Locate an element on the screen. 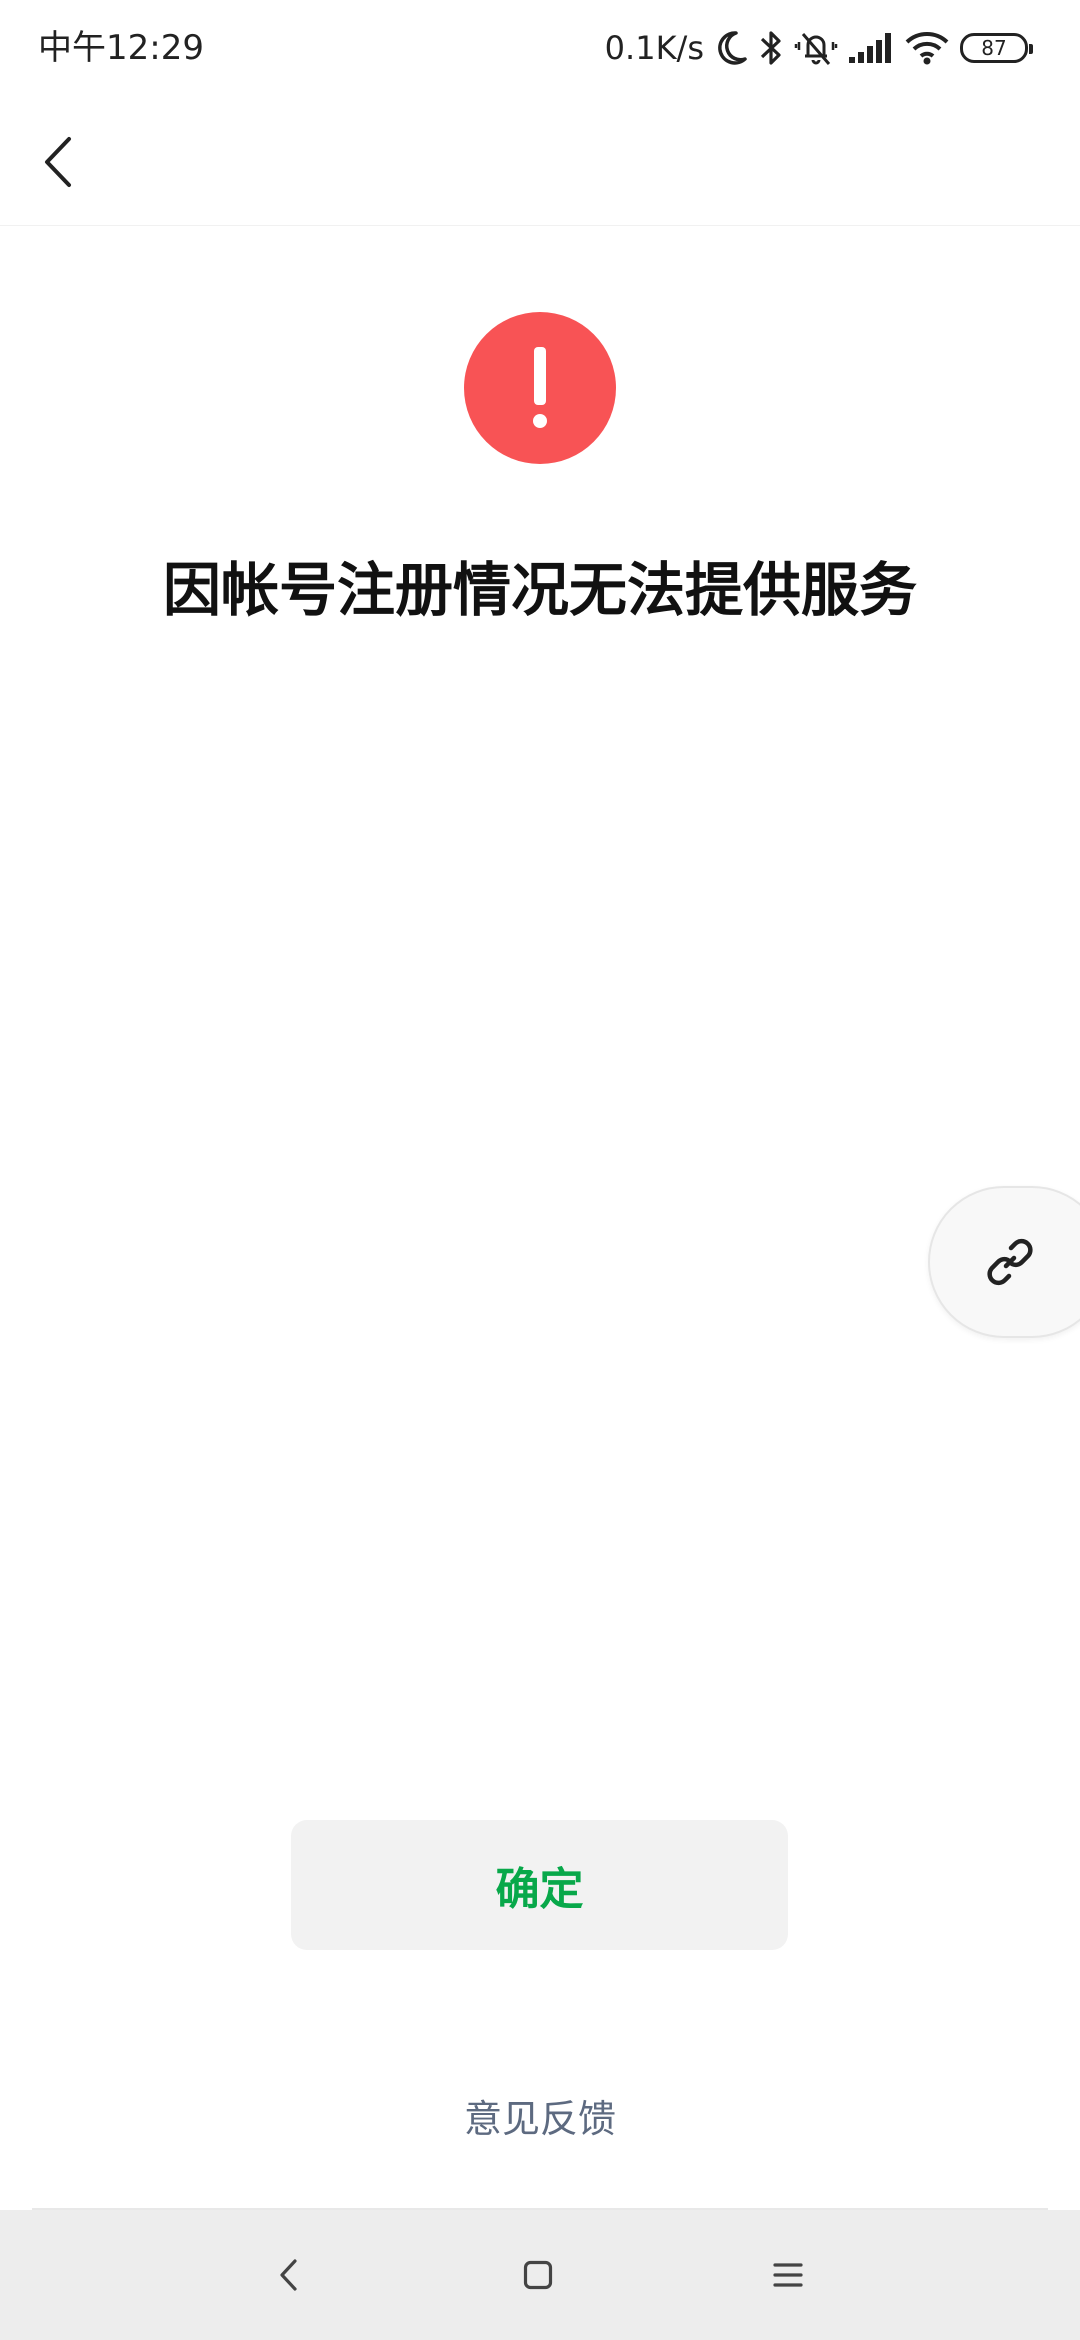 Image resolution: width=1080 pixels, height=2340 pixels. feedback-link: 意见反馈 is located at coordinates (540, 2119).